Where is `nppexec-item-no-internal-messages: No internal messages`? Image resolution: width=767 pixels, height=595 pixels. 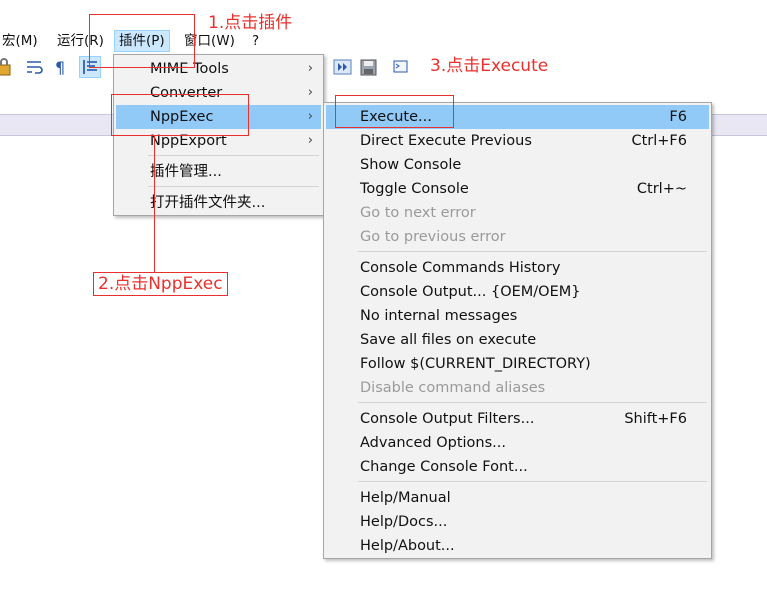 nppexec-item-no-internal-messages: No internal messages is located at coordinates (517, 316).